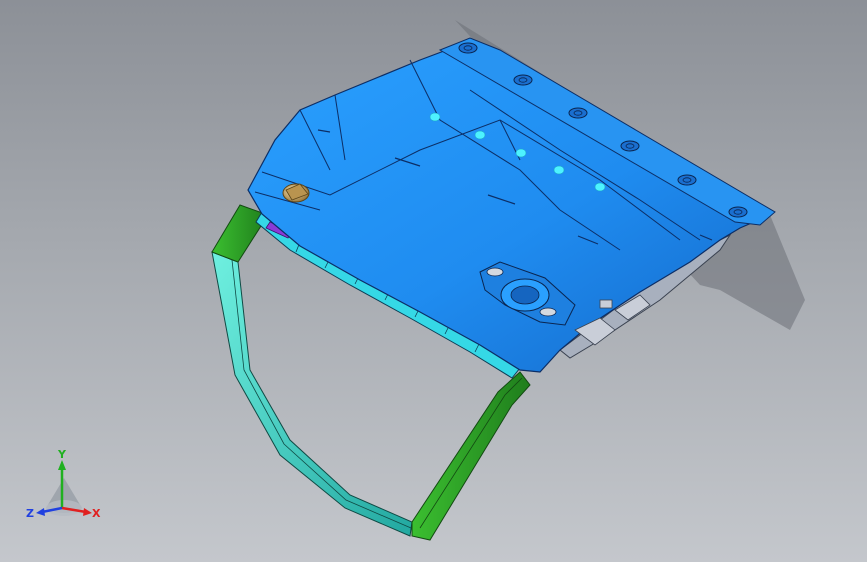 Image resolution: width=867 pixels, height=562 pixels. Describe the element at coordinates (296, 193) in the screenshot. I see `door-latch` at that location.